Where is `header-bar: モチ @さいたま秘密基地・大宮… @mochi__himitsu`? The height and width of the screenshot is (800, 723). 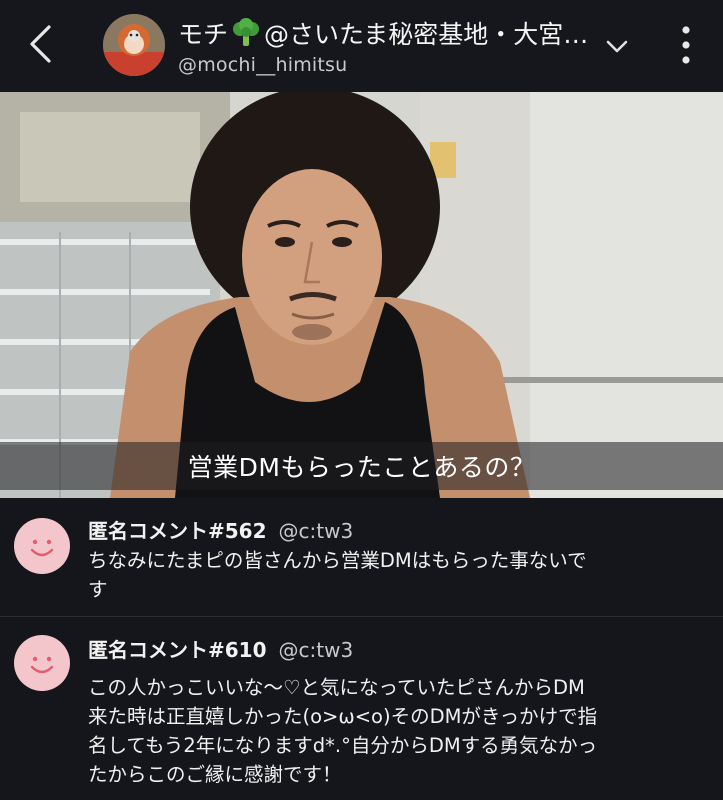
header-bar: モチ @さいたま秘密基地・大宮… @mochi__himitsu is located at coordinates (361, 46).